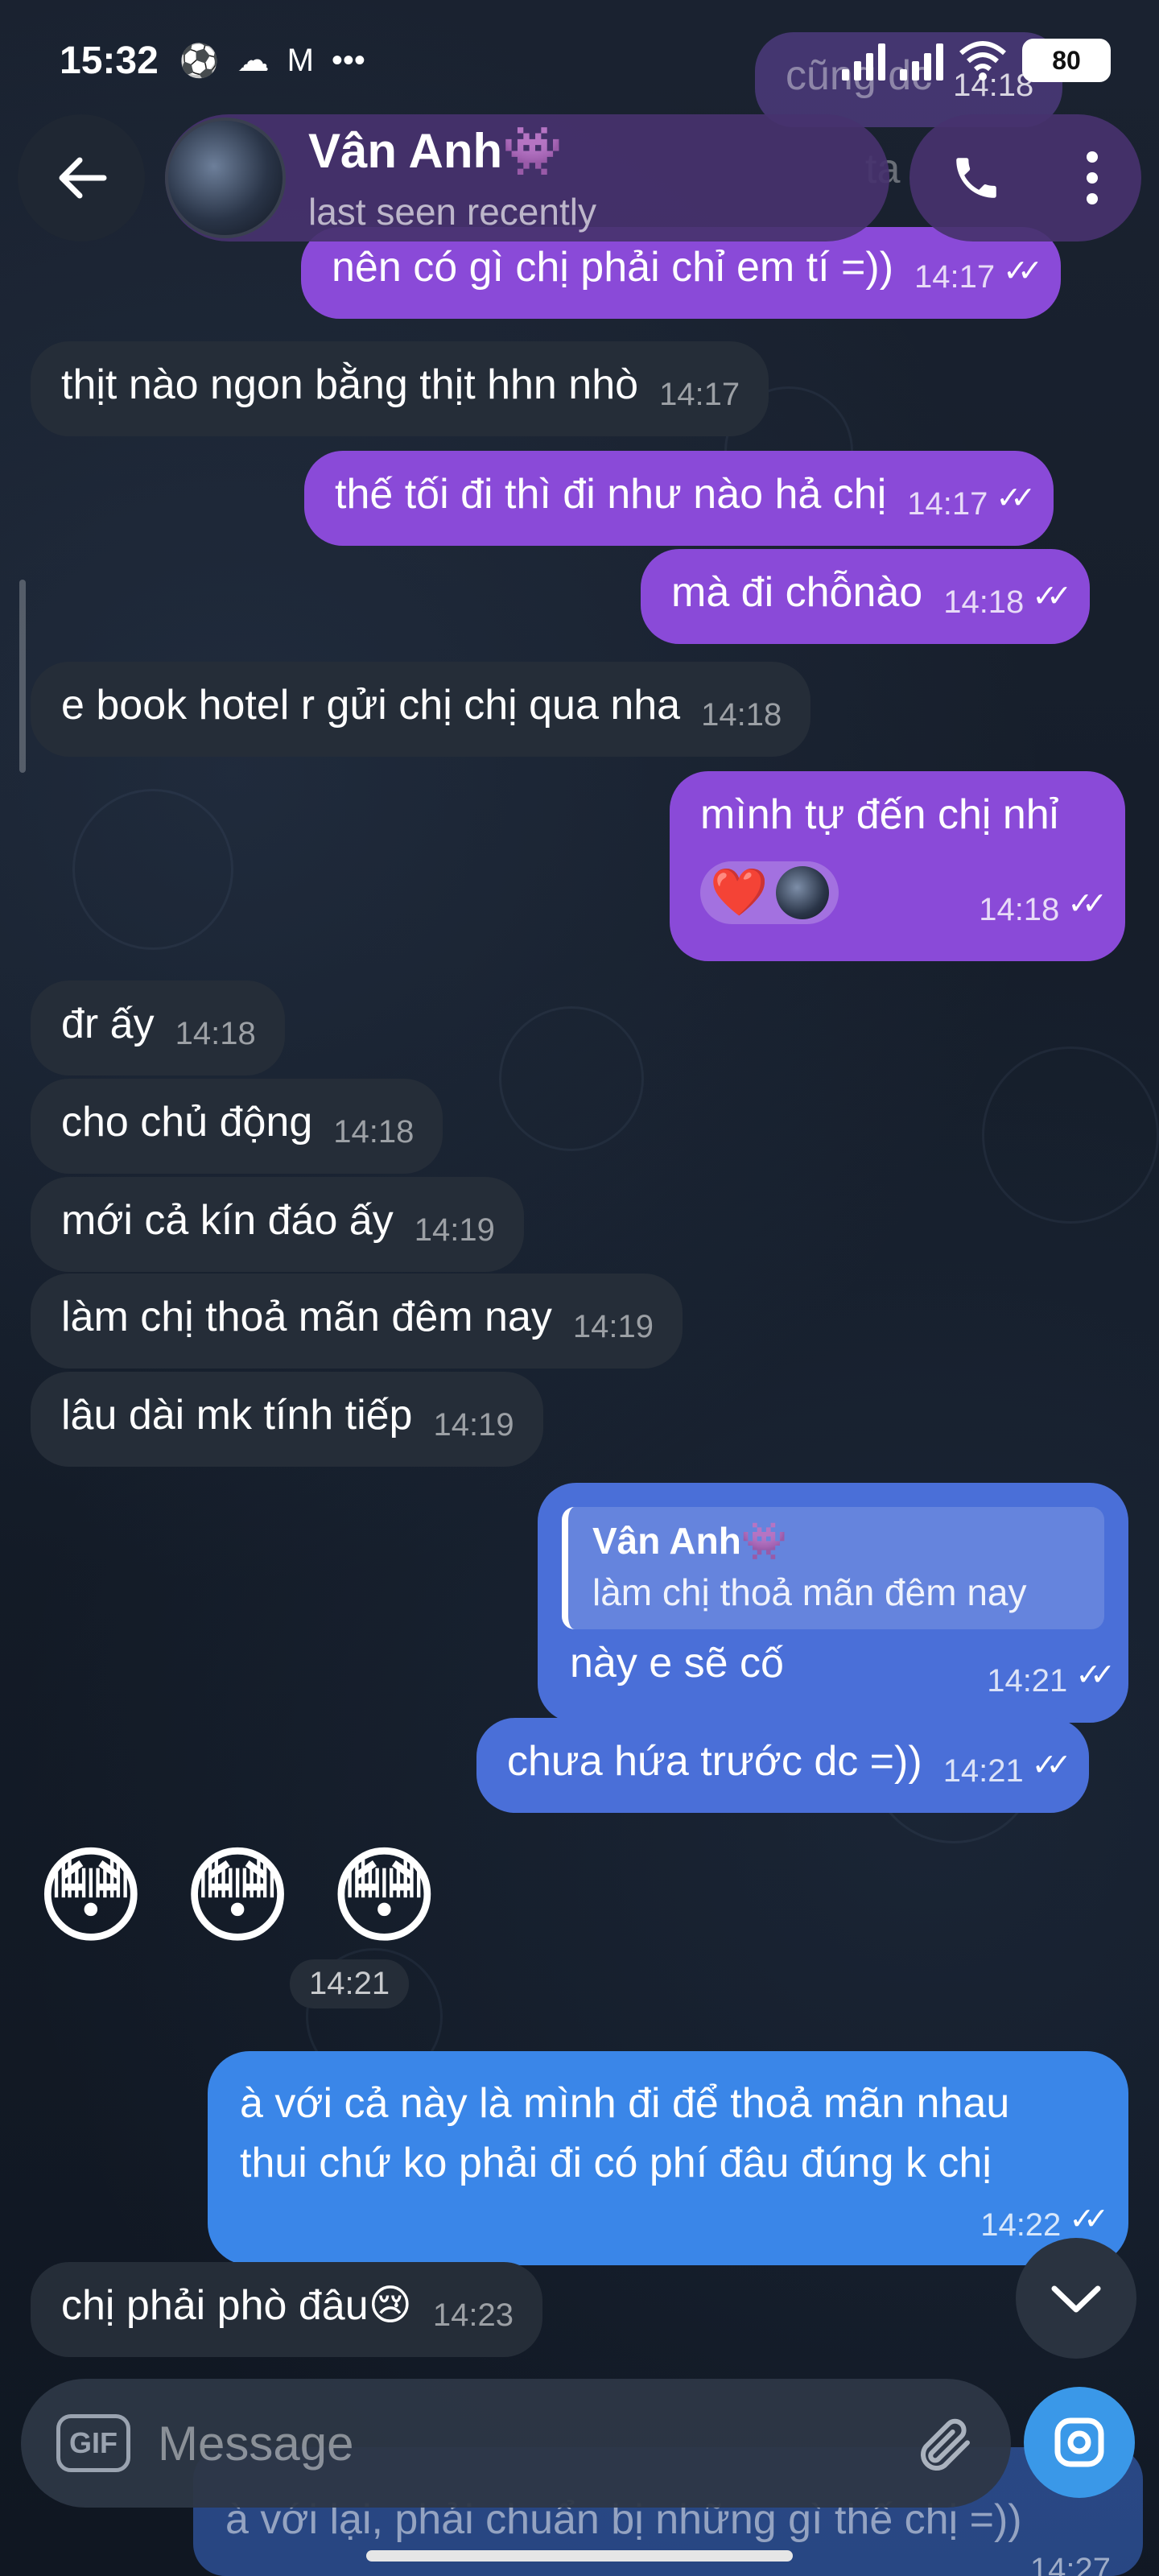  I want to click on battery-indicator: 80, so click(1066, 60).